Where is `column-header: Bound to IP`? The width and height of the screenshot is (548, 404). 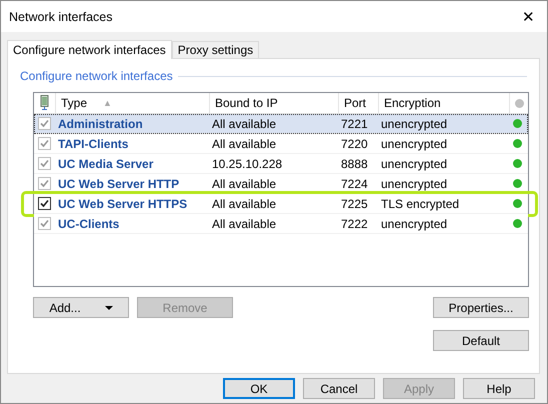
column-header: Bound to IP is located at coordinates (273, 103).